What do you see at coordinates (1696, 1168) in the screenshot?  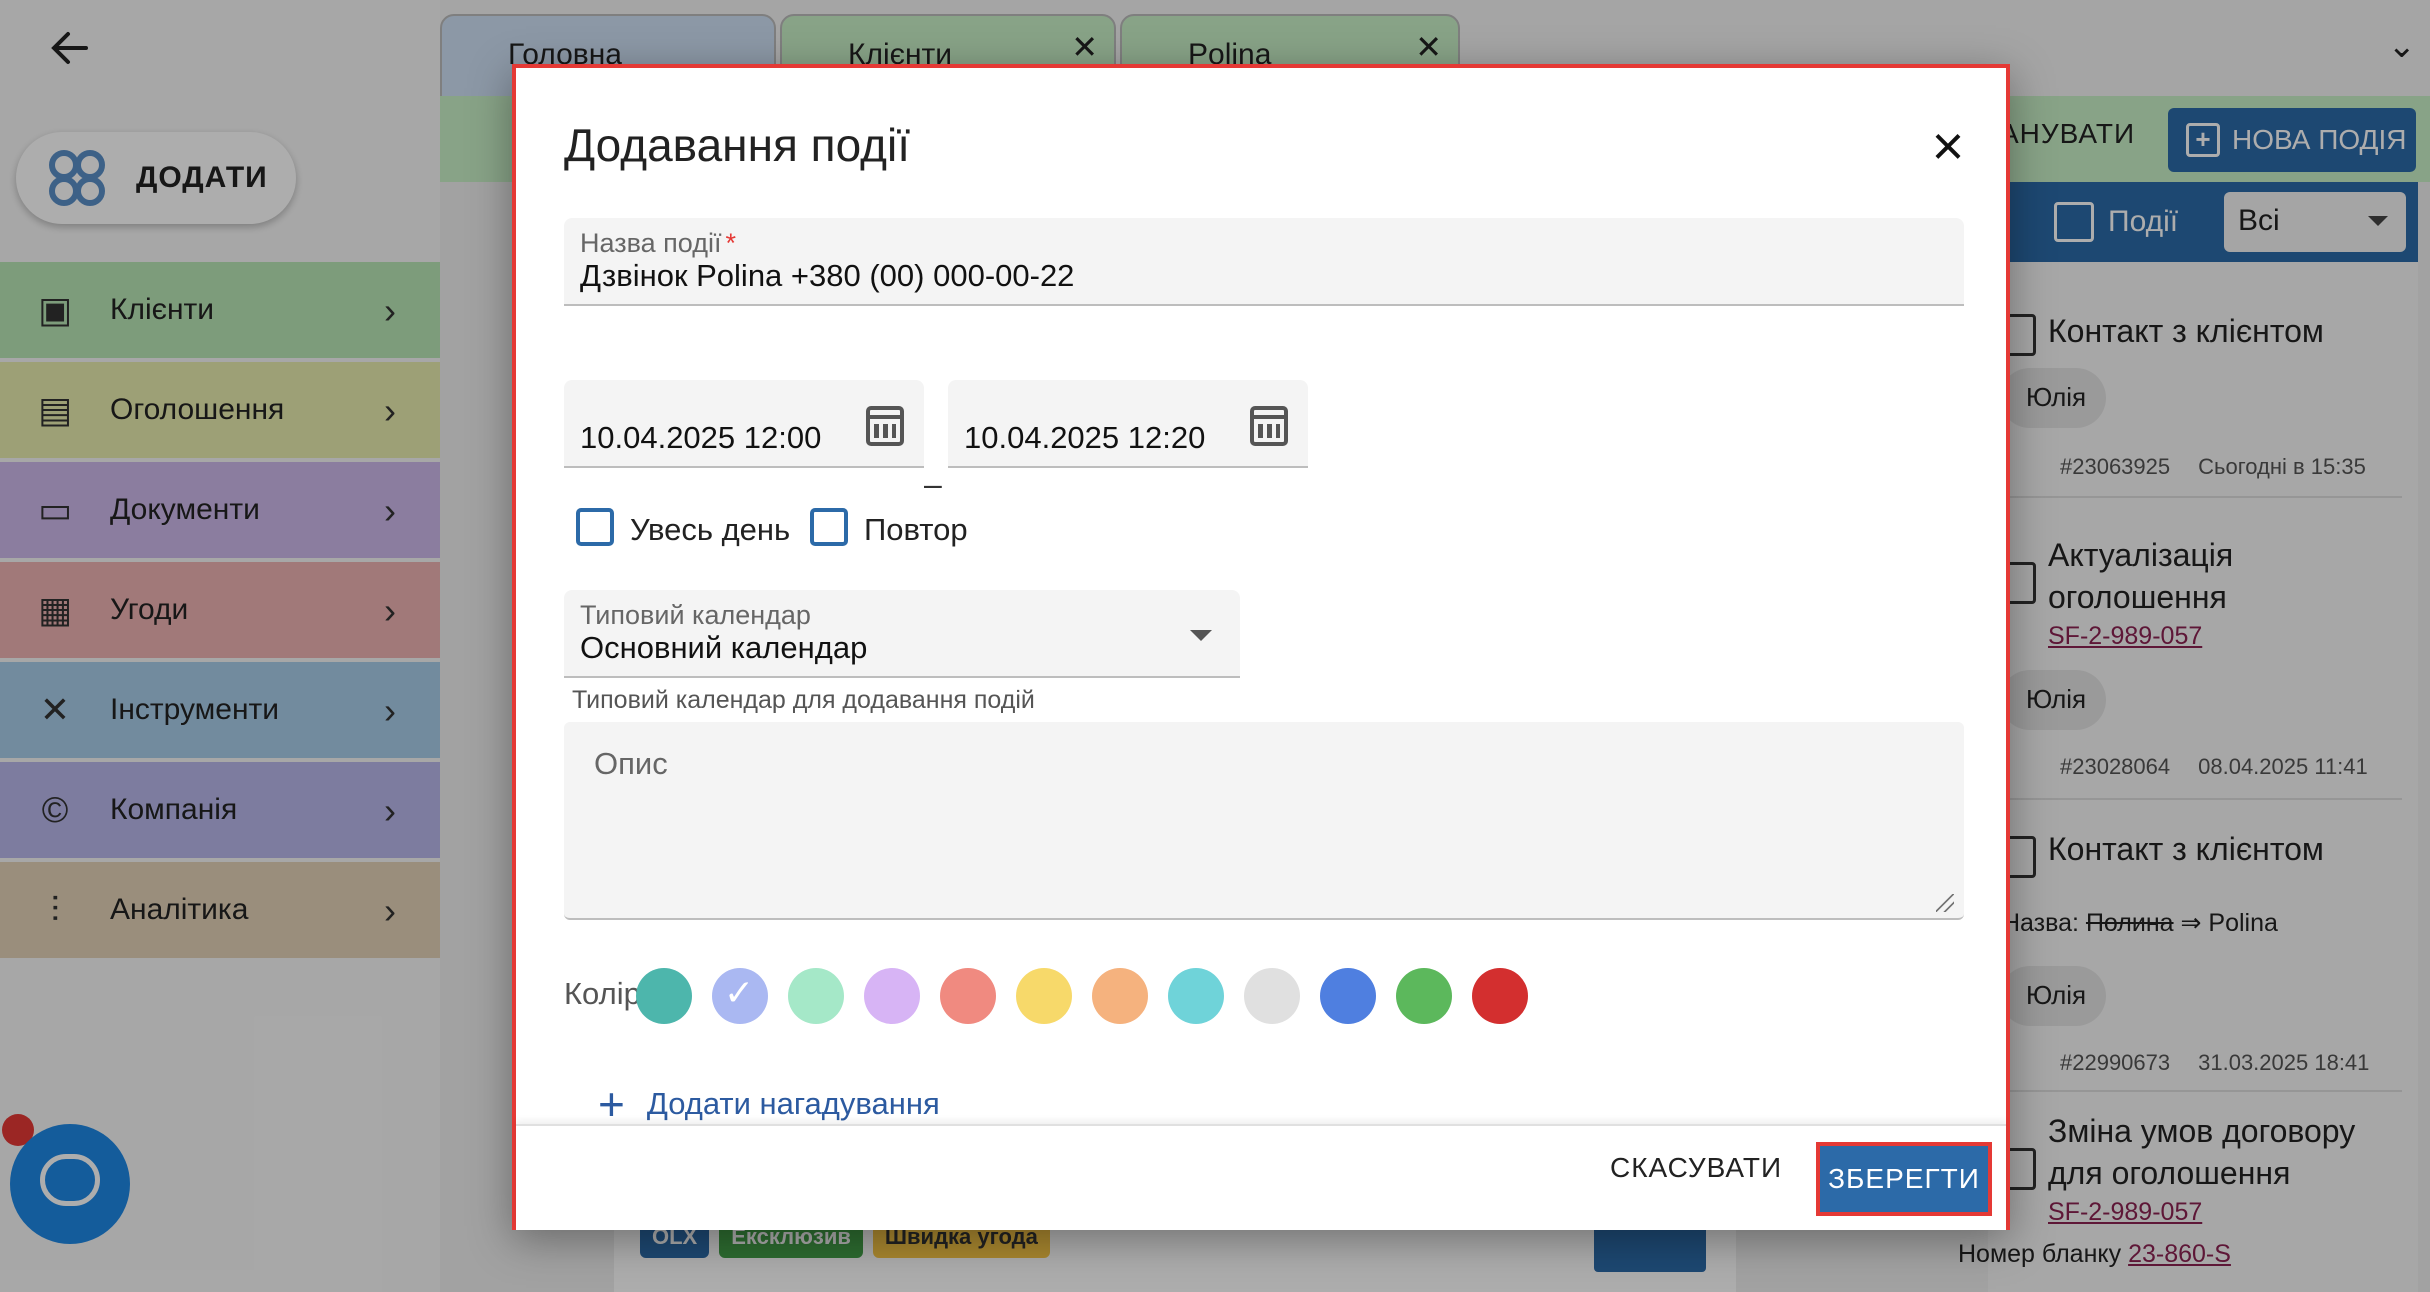 I see `cancel-button: СКАСУВАТИ` at bounding box center [1696, 1168].